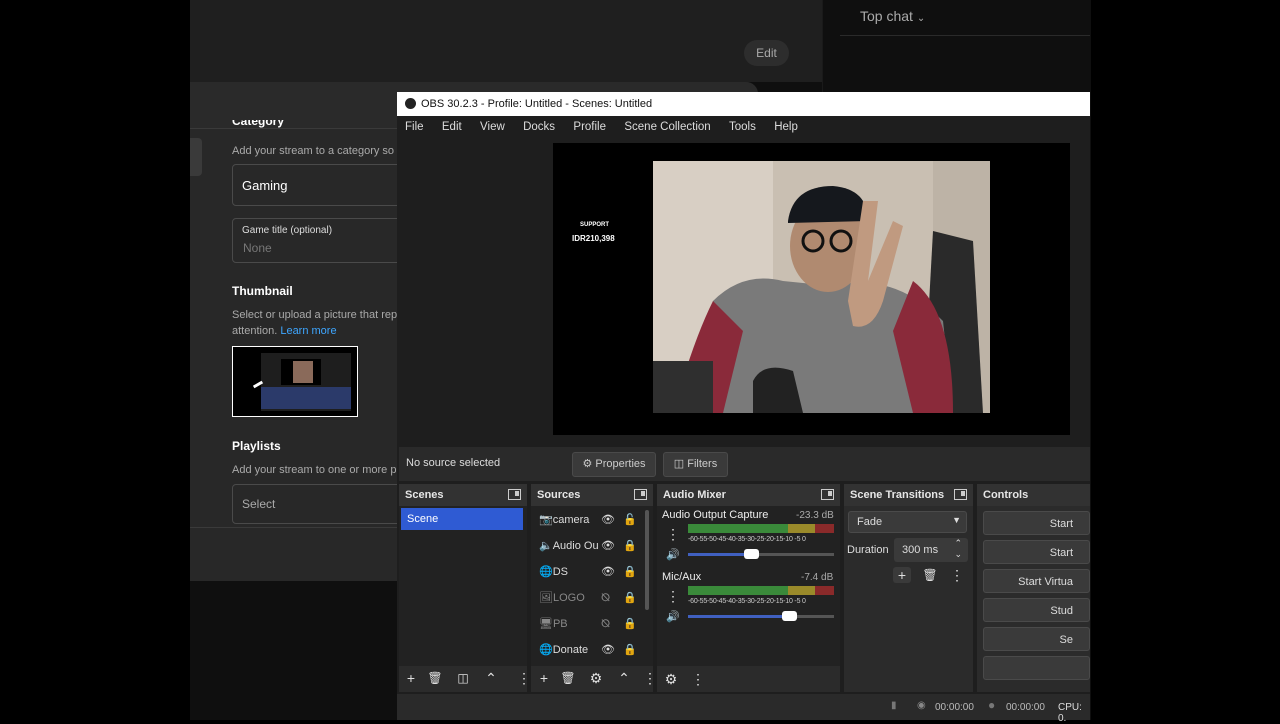 Image resolution: width=1280 pixels, height=724 pixels. Describe the element at coordinates (1036, 668) in the screenshot. I see `exit-button` at that location.